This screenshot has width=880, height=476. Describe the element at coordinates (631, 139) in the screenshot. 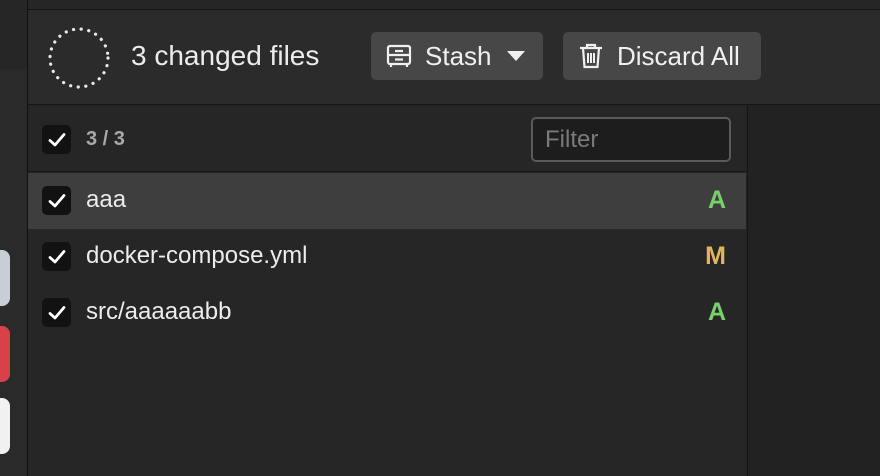

I see `filter-input` at that location.